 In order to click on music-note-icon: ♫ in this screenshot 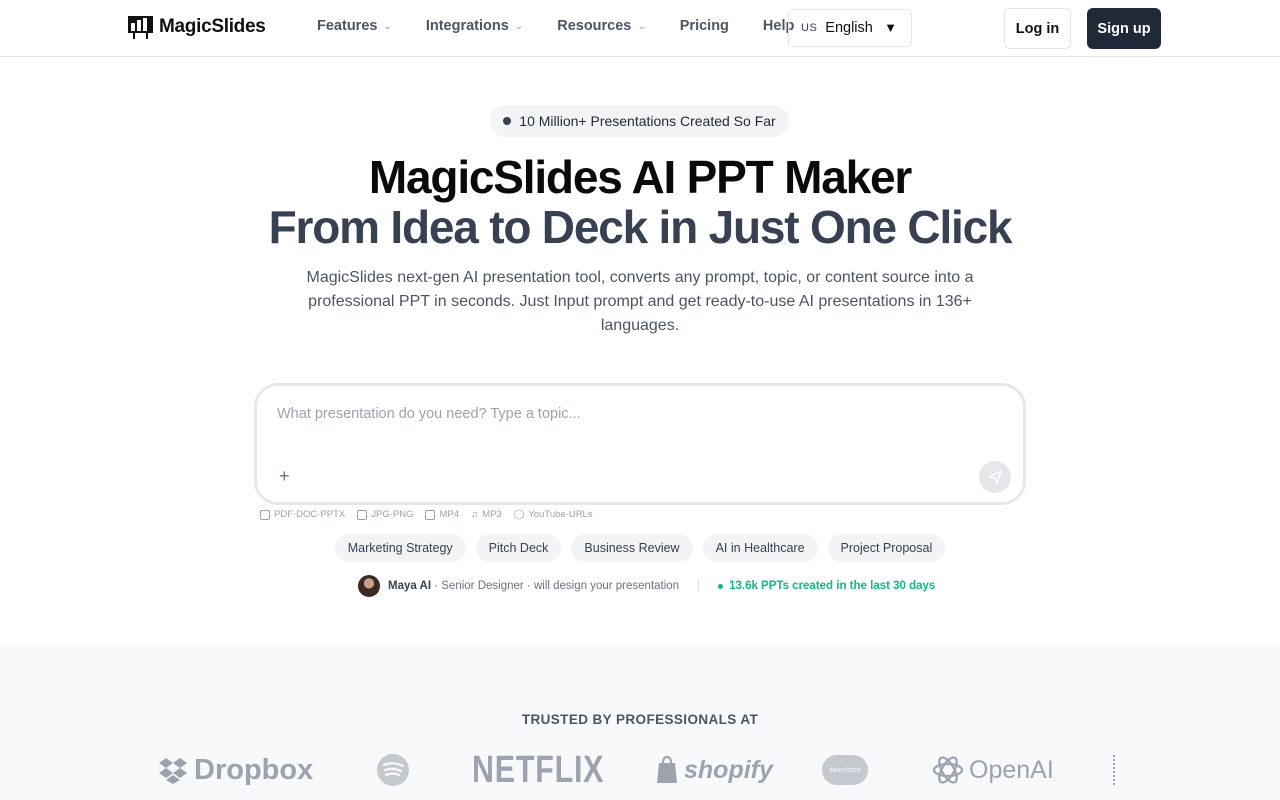, I will do `click(475, 514)`.